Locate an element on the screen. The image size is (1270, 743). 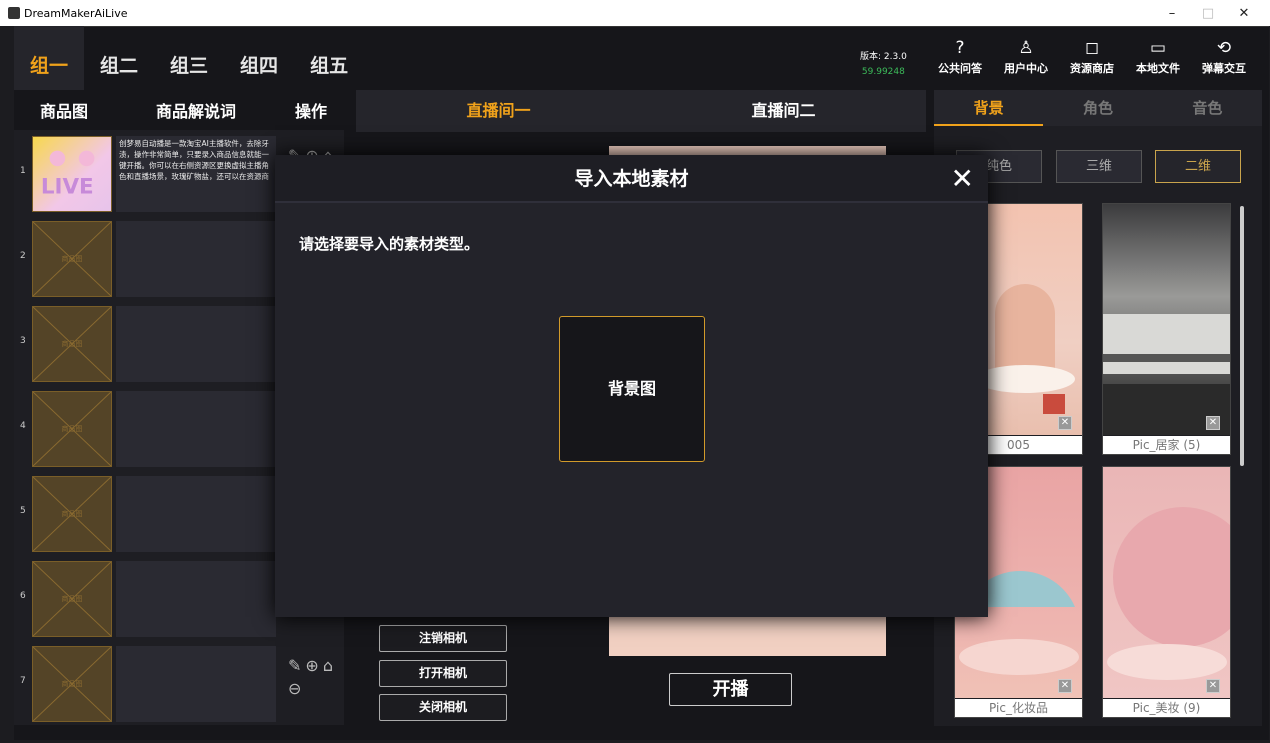
version-info: 版本: 2.3.0 59.99248 is located at coordinates (883, 65).